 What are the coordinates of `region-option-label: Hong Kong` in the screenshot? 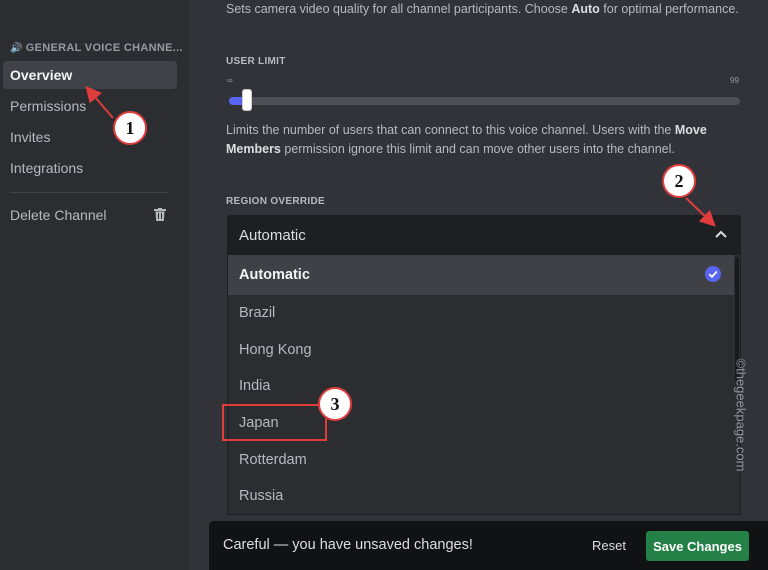 It's located at (275, 350).